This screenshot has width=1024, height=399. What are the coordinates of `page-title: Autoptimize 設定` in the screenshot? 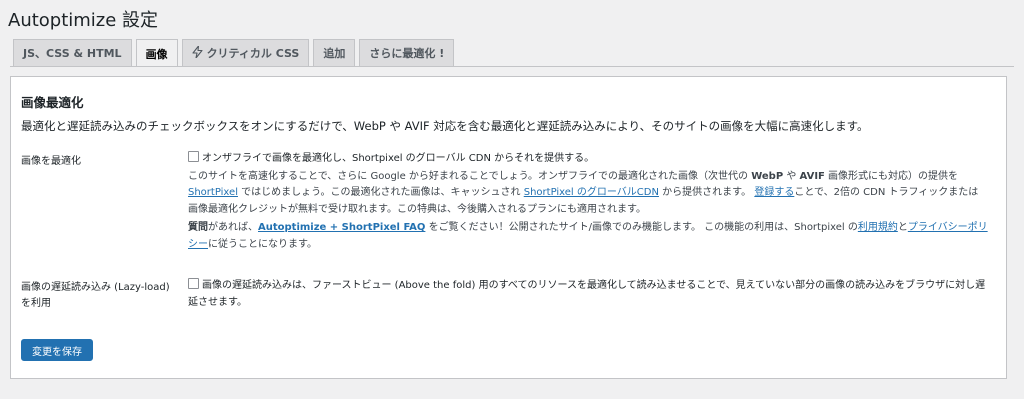 It's located at (83, 20).